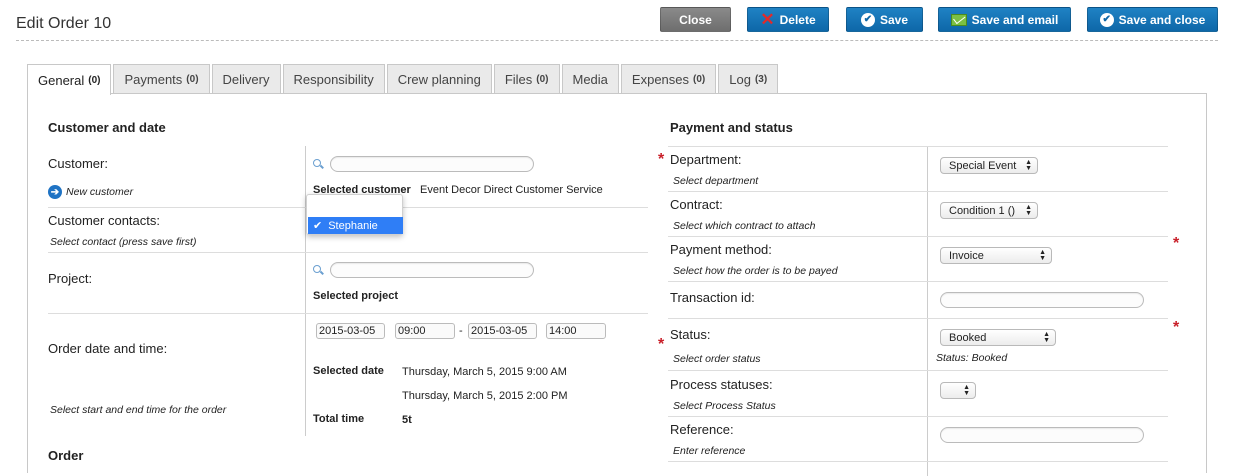  I want to click on tab-media: Media, so click(590, 79).